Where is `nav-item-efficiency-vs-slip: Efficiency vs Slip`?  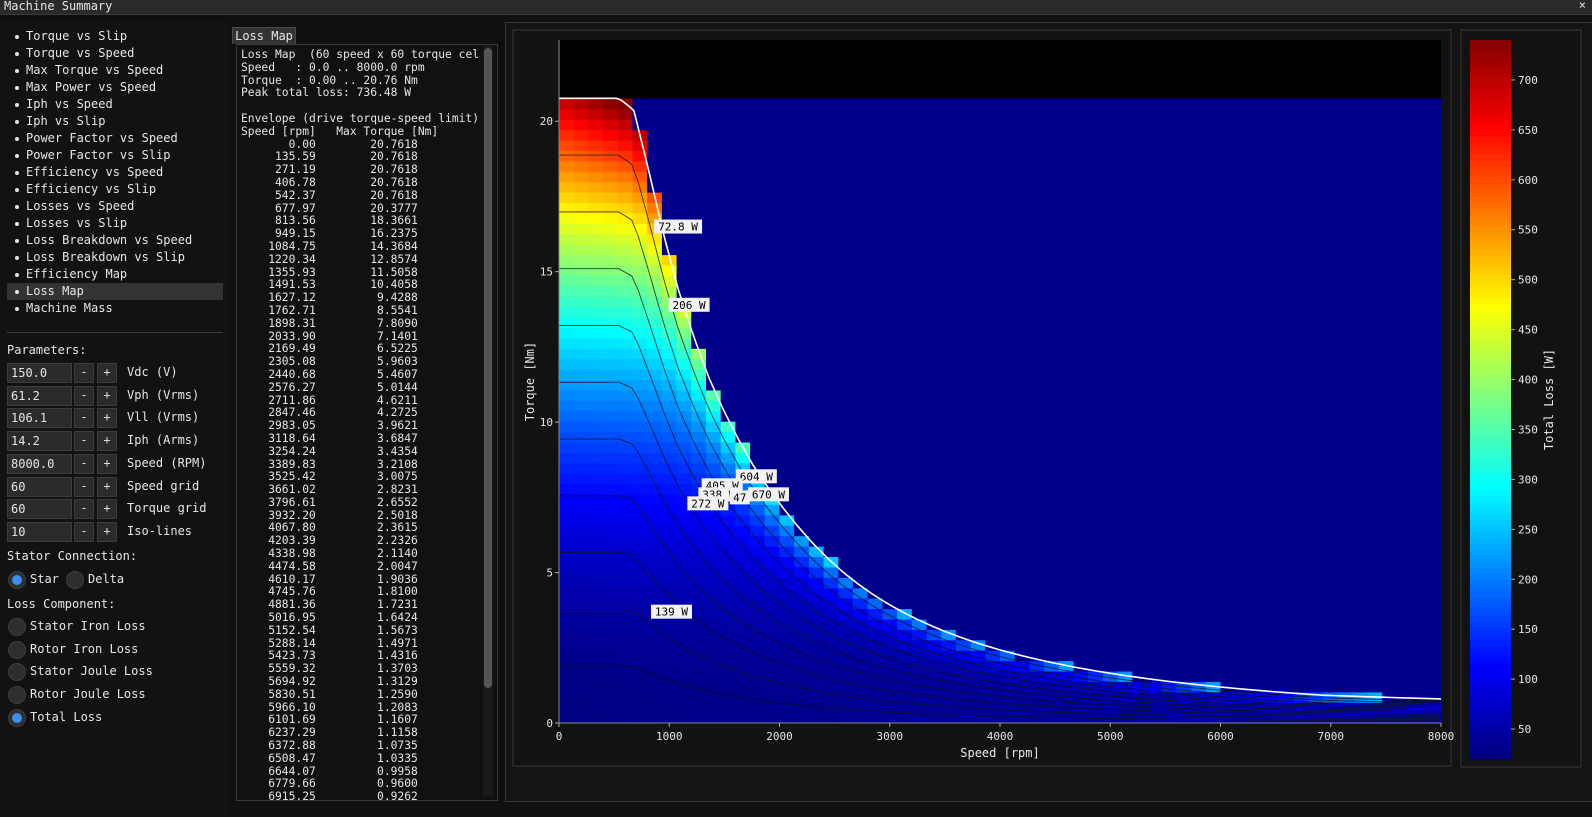 nav-item-efficiency-vs-slip: Efficiency vs Slip is located at coordinates (115, 189).